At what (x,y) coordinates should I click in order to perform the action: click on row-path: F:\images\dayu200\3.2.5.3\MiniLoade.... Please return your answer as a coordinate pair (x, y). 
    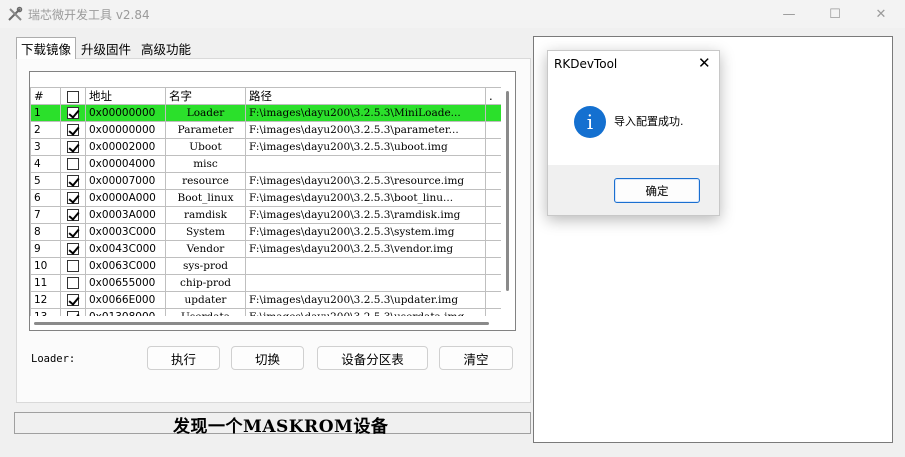
    Looking at the image, I should click on (365, 113).